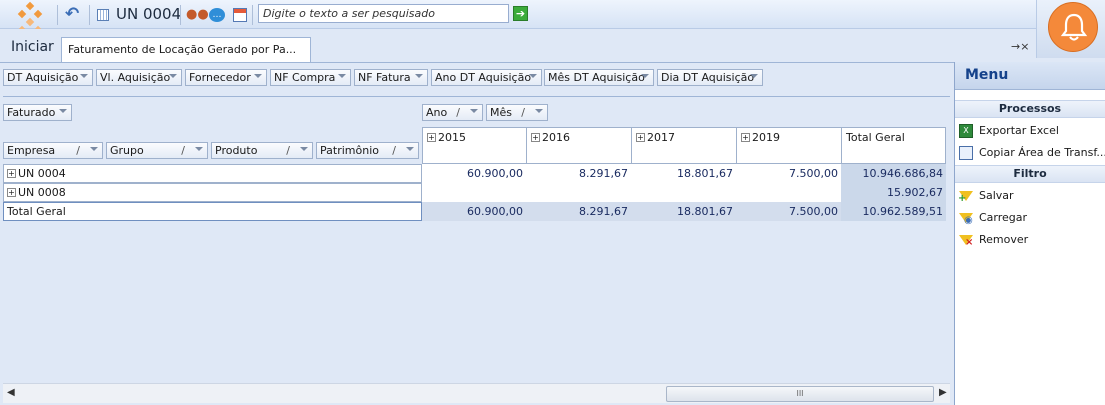 The image size is (1105, 405). Describe the element at coordinates (800, 394) in the screenshot. I see `scroll-thumb: III` at that location.